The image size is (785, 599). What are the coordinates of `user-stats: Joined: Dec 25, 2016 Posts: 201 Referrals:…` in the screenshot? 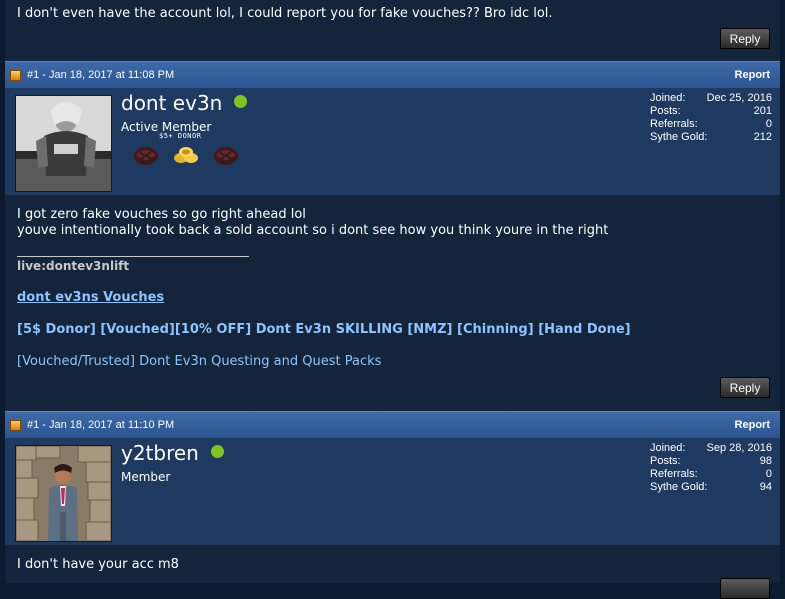 It's located at (711, 118).